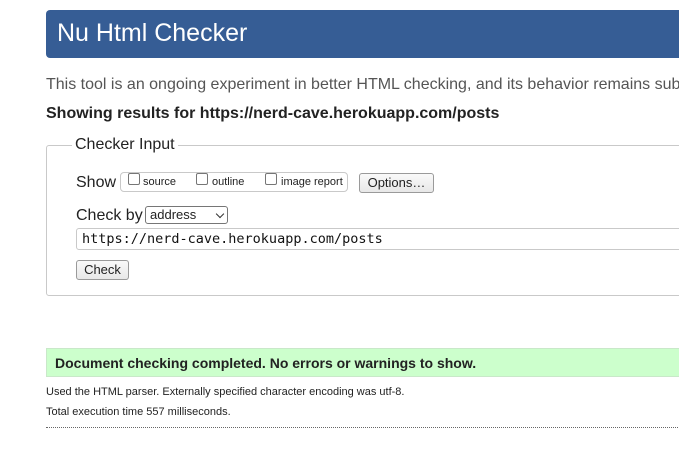  What do you see at coordinates (271, 179) in the screenshot?
I see `image-report-checkbox` at bounding box center [271, 179].